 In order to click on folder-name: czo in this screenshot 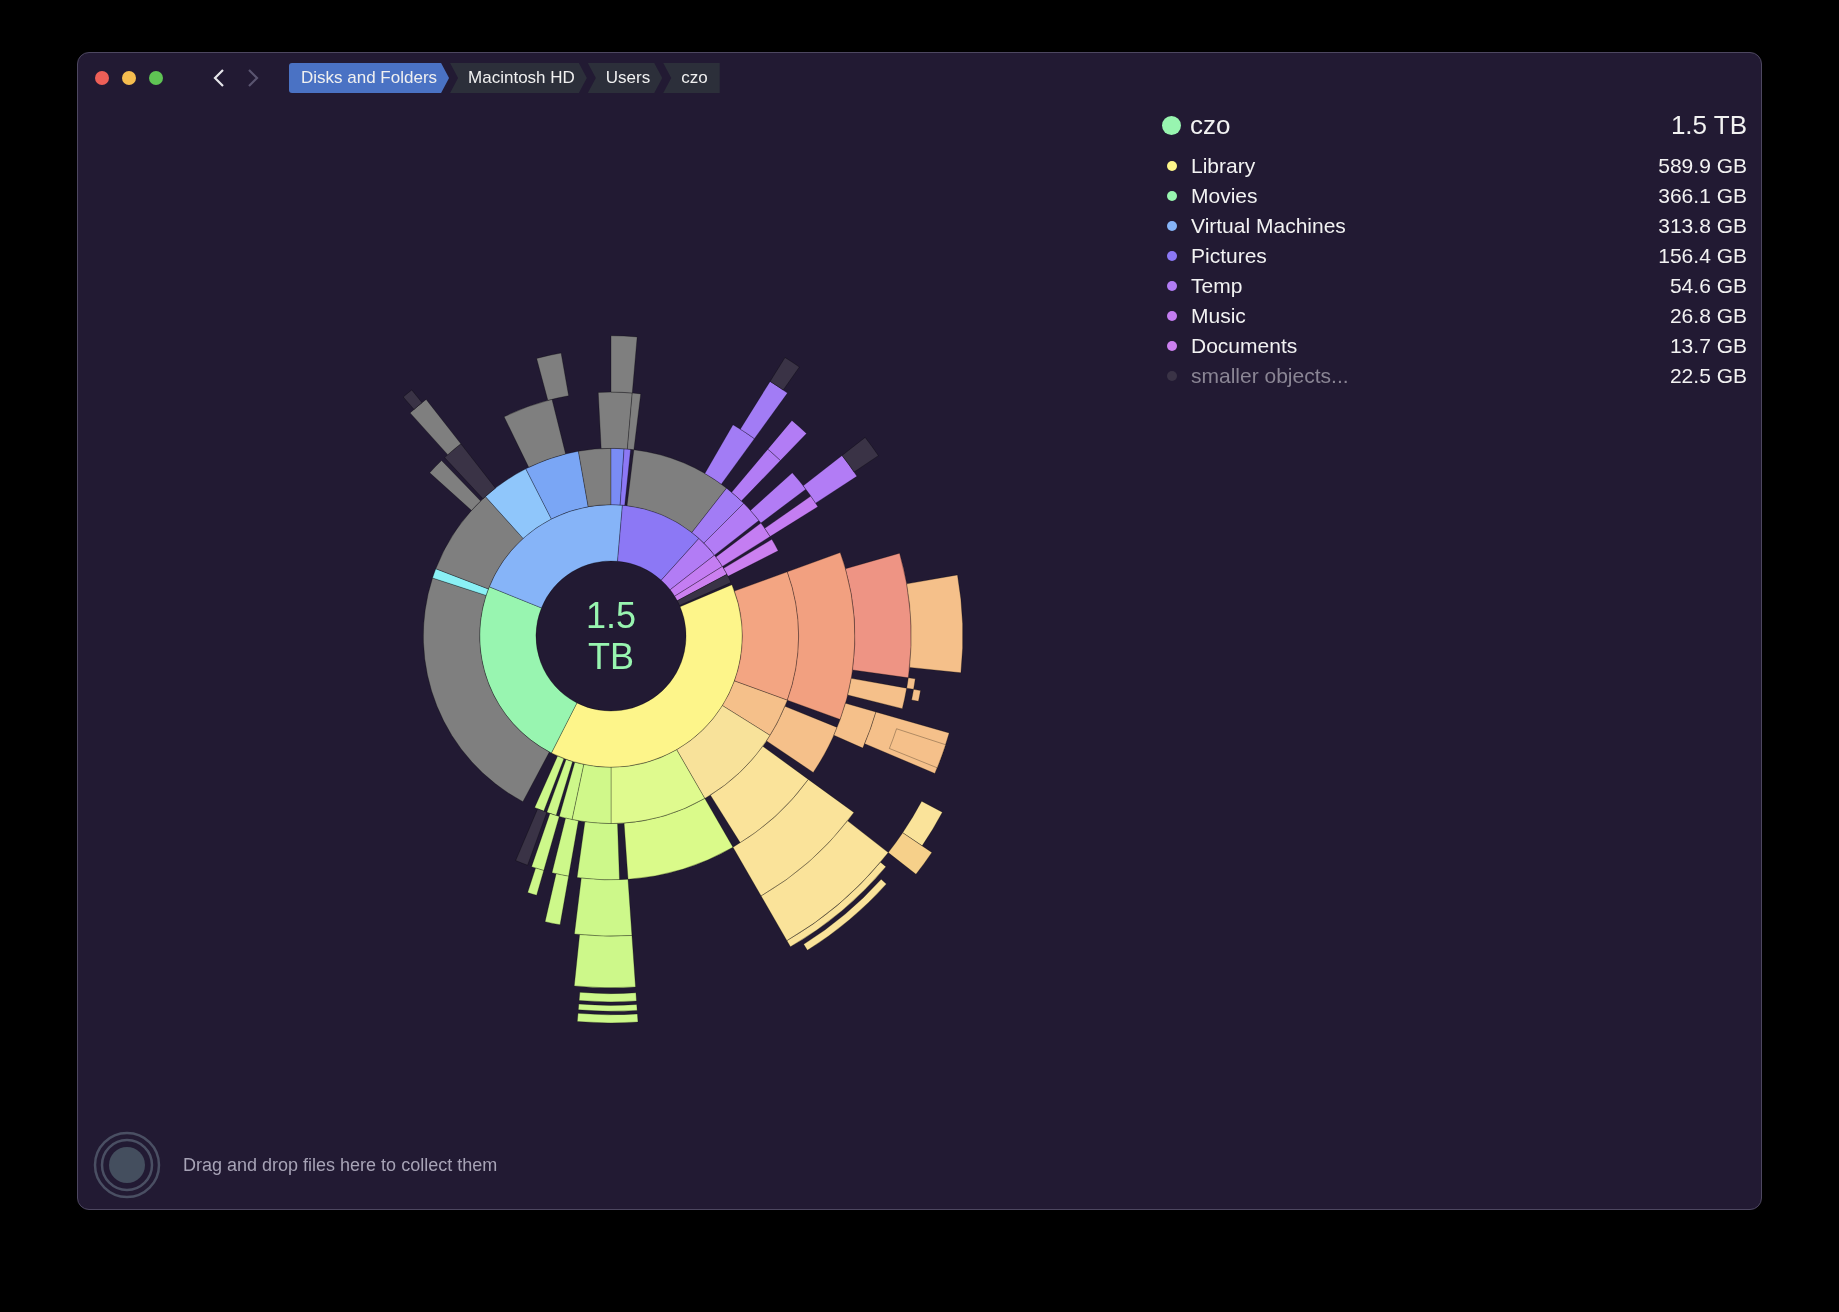, I will do `click(1211, 125)`.